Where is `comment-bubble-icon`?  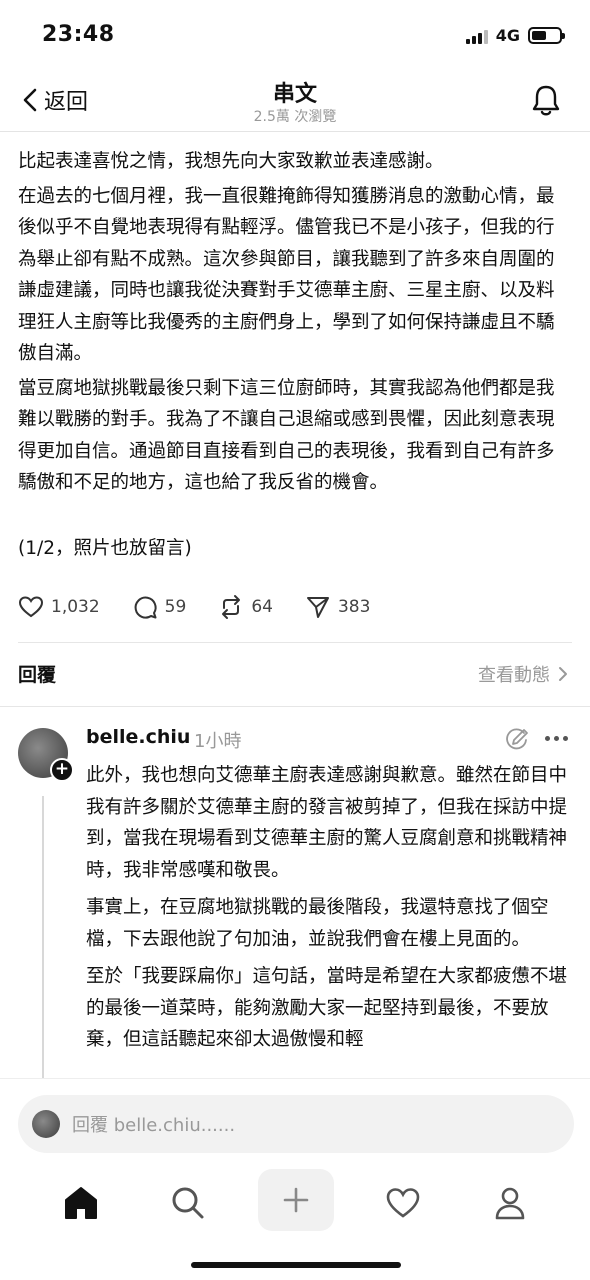 comment-bubble-icon is located at coordinates (145, 607).